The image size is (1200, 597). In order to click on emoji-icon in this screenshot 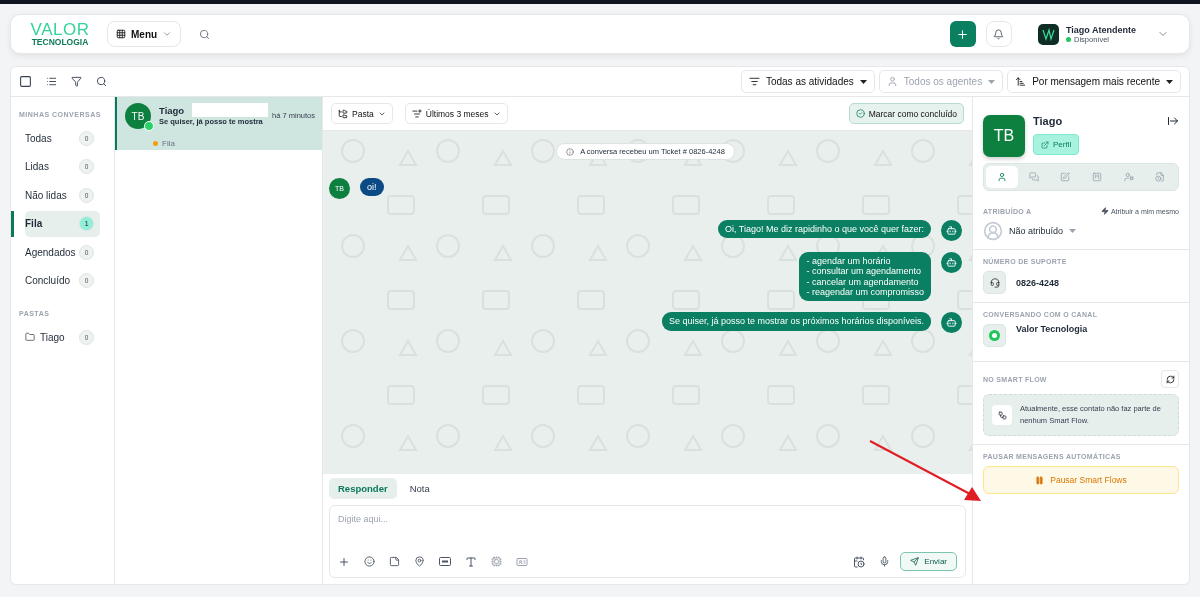, I will do `click(369, 561)`.